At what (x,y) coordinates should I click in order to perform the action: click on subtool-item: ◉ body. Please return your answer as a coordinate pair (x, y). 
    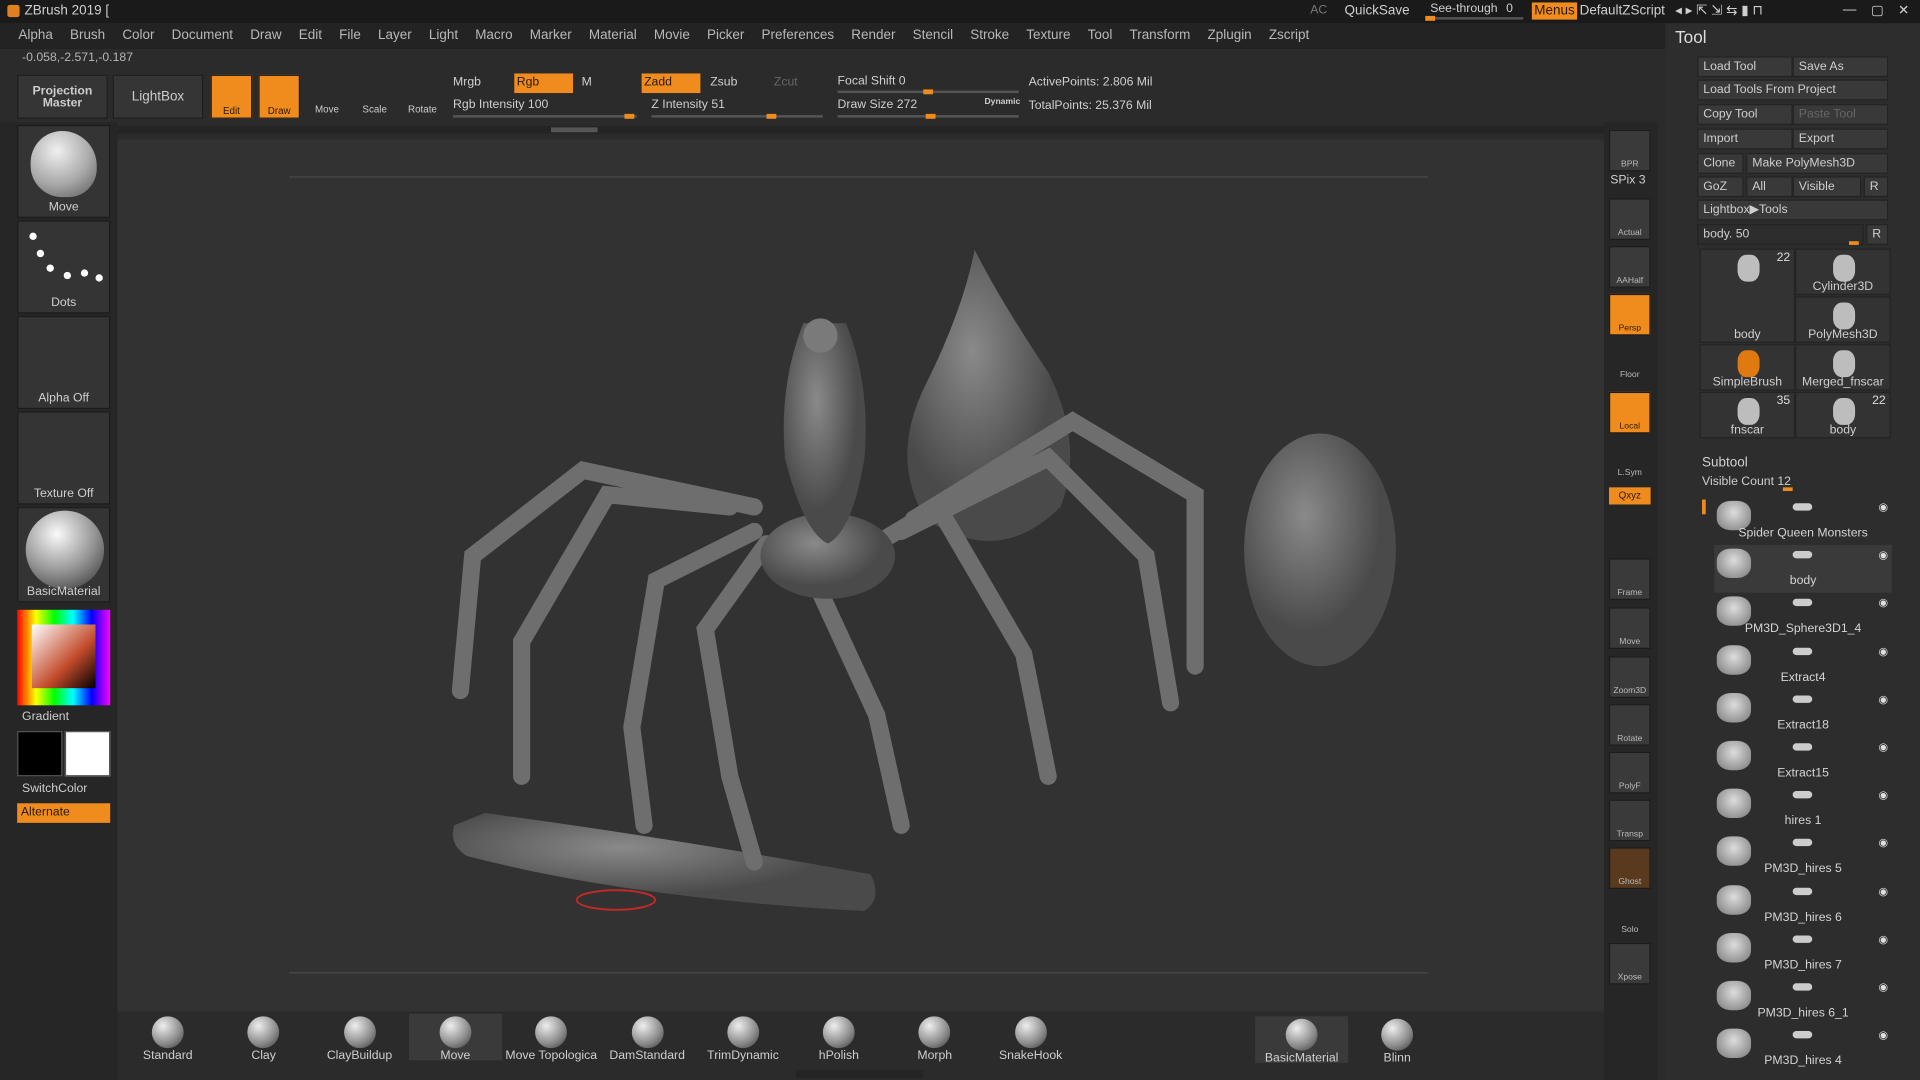
    Looking at the image, I should click on (1803, 569).